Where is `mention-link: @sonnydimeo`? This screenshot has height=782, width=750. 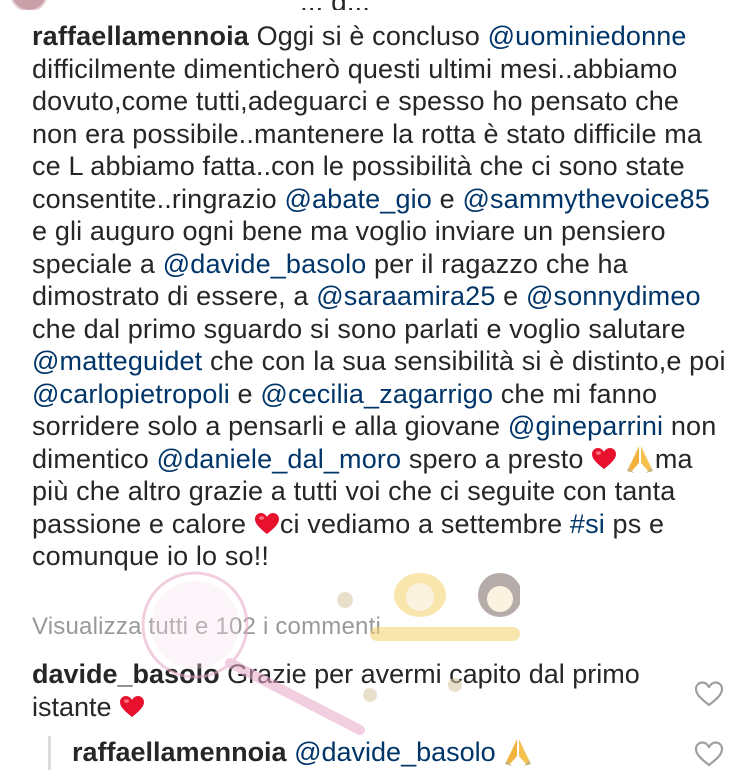
mention-link: @sonnydimeo is located at coordinates (613, 296).